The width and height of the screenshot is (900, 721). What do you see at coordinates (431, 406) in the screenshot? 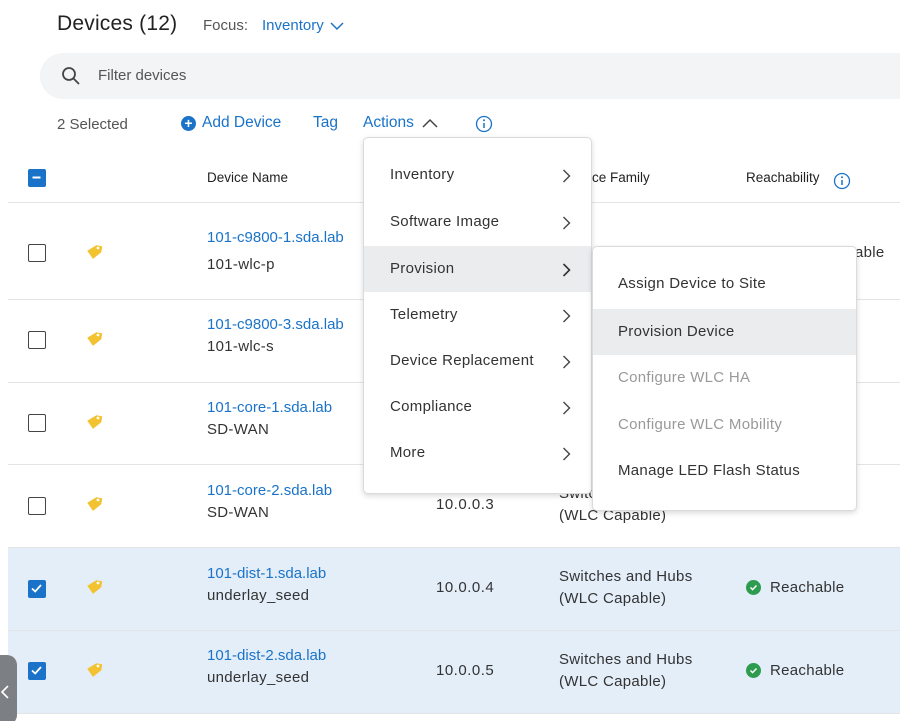
I see `menu-item-label: Compliance` at bounding box center [431, 406].